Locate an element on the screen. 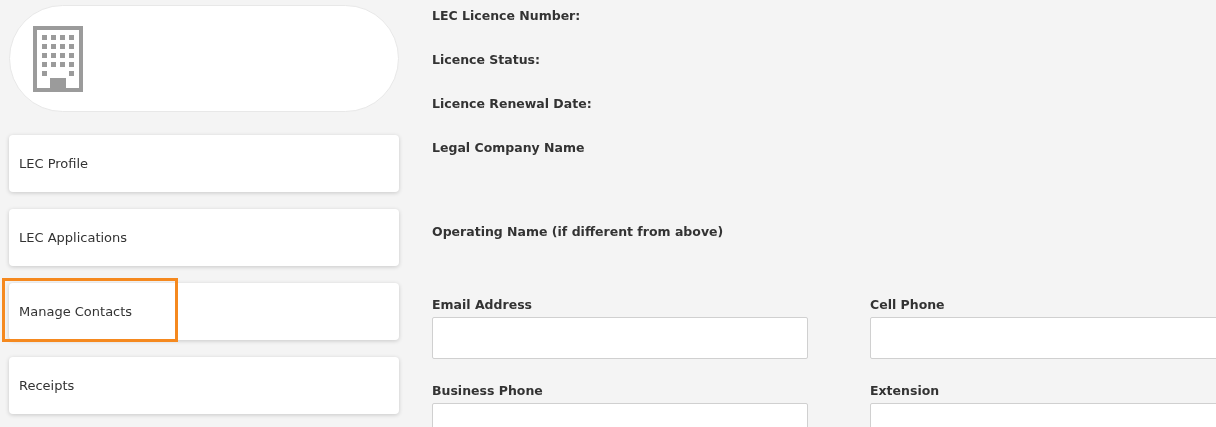 The image size is (1216, 427). field-label: Operating Name (if different from above) is located at coordinates (578, 231).